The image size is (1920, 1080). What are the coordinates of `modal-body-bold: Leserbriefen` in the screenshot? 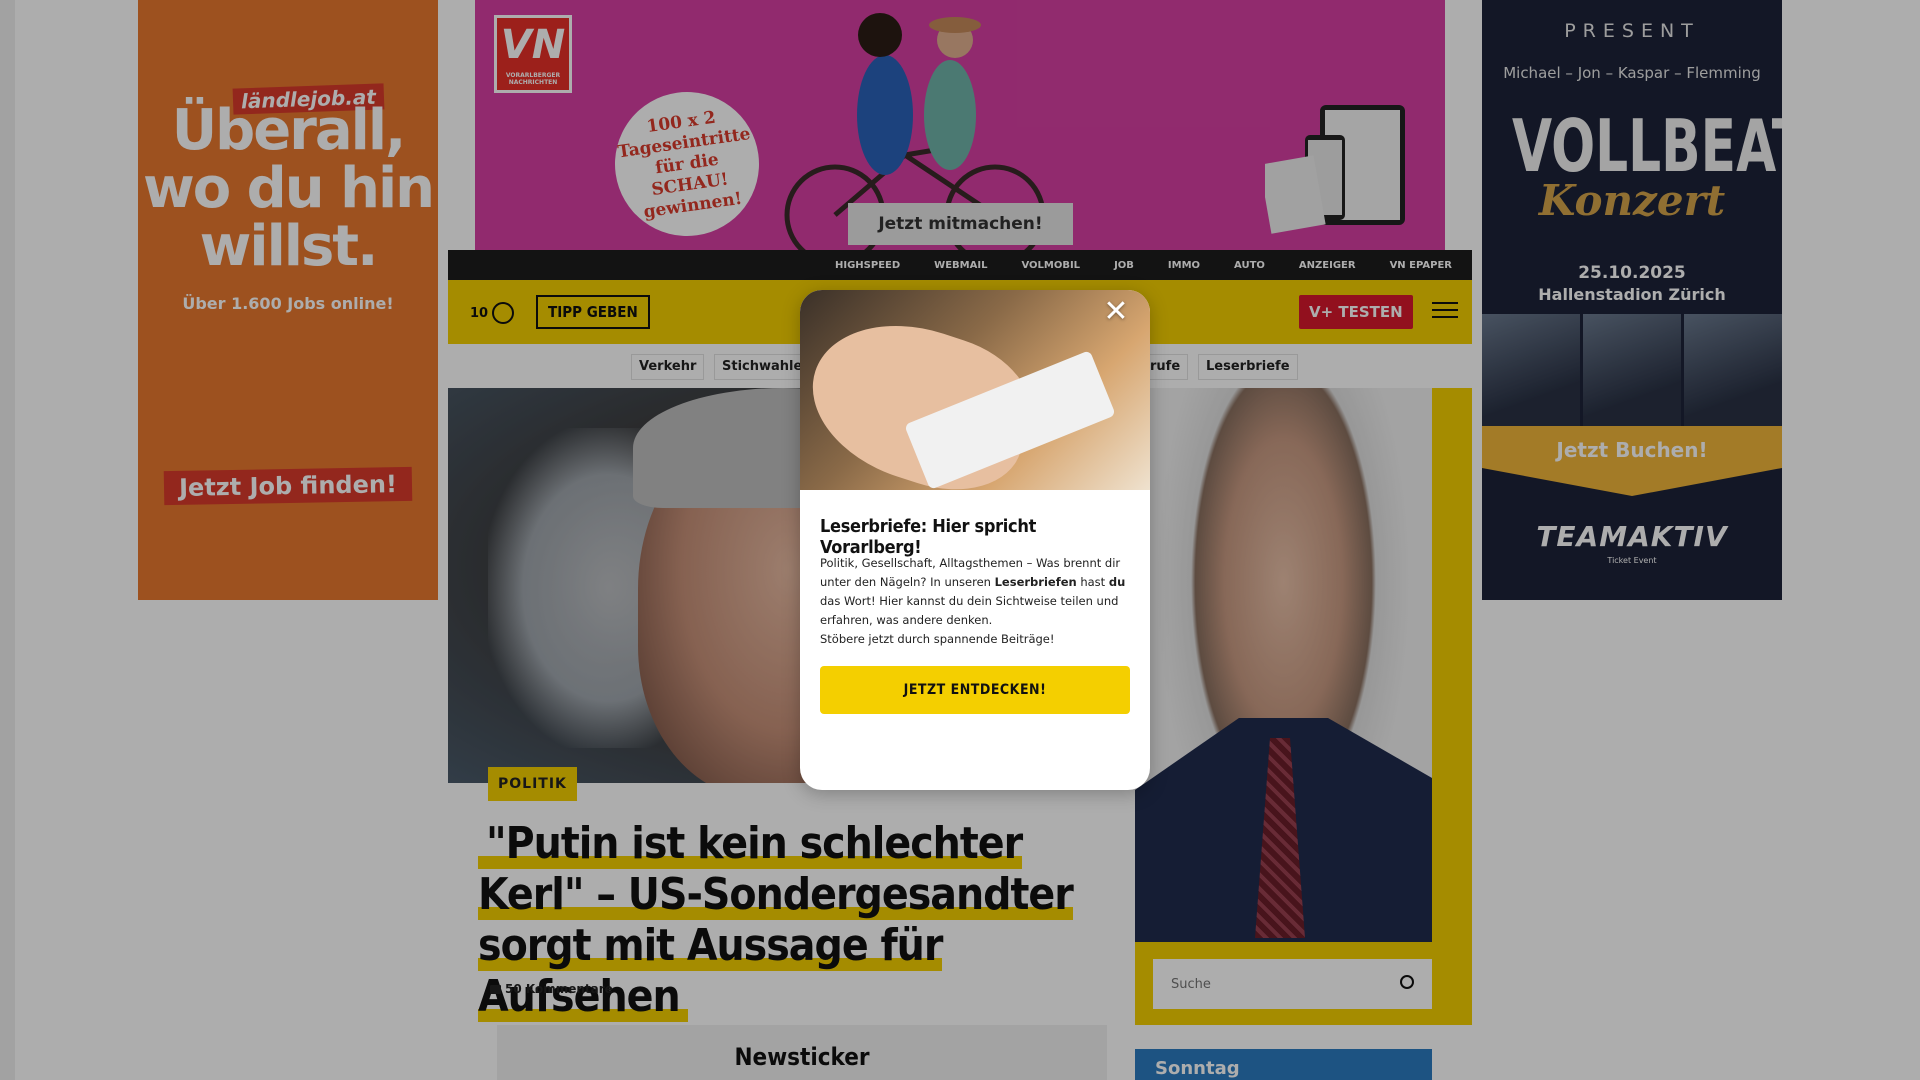 It's located at (1035, 582).